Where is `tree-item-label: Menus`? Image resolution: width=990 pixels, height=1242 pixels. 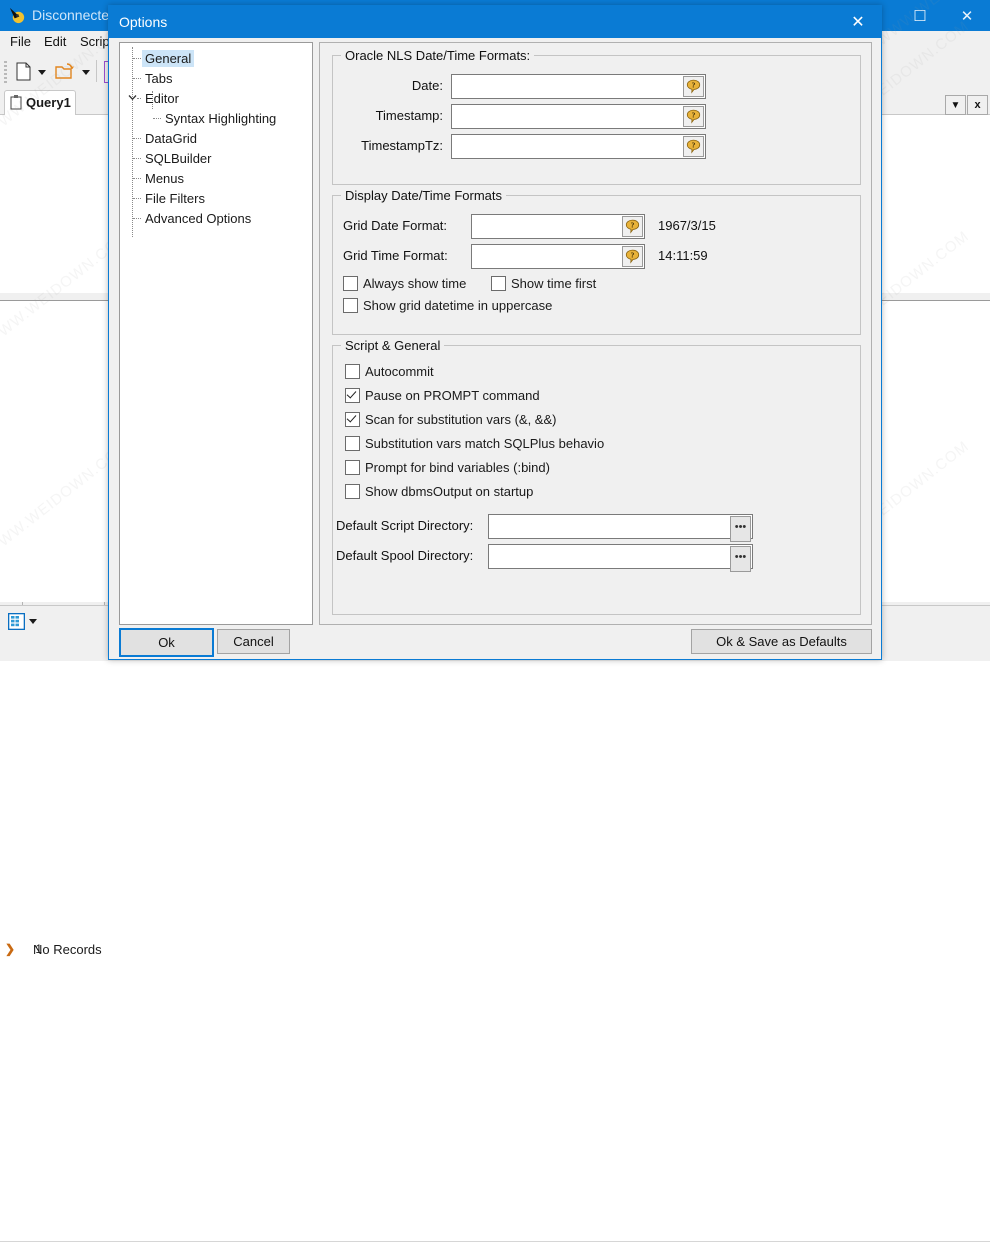 tree-item-label: Menus is located at coordinates (165, 178).